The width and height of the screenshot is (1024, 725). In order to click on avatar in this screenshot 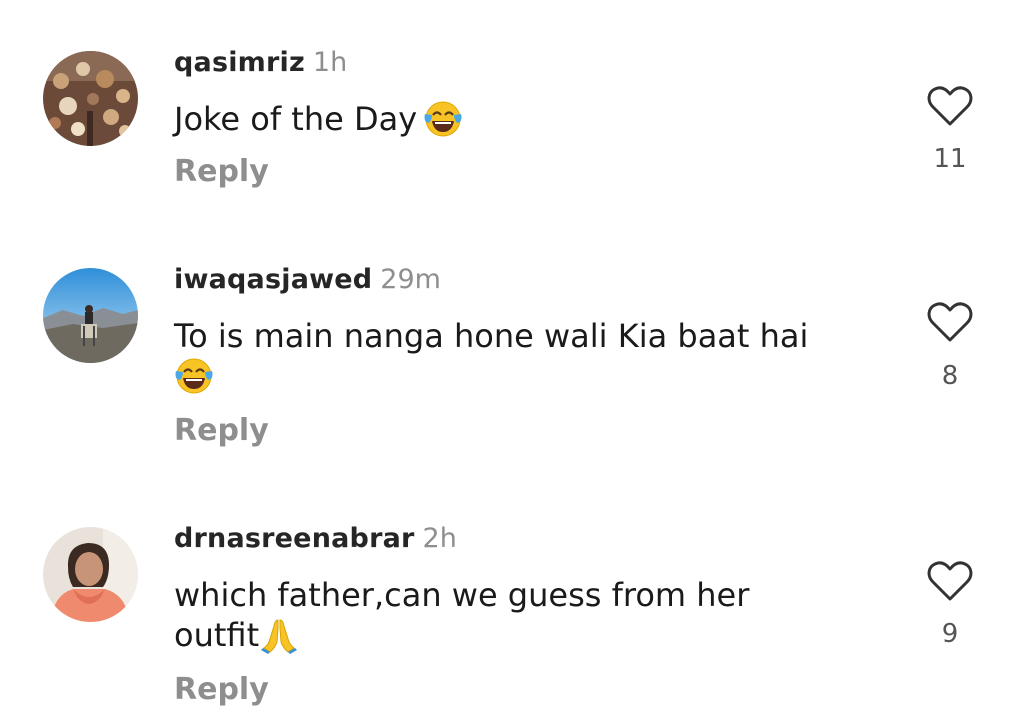, I will do `click(90, 574)`.